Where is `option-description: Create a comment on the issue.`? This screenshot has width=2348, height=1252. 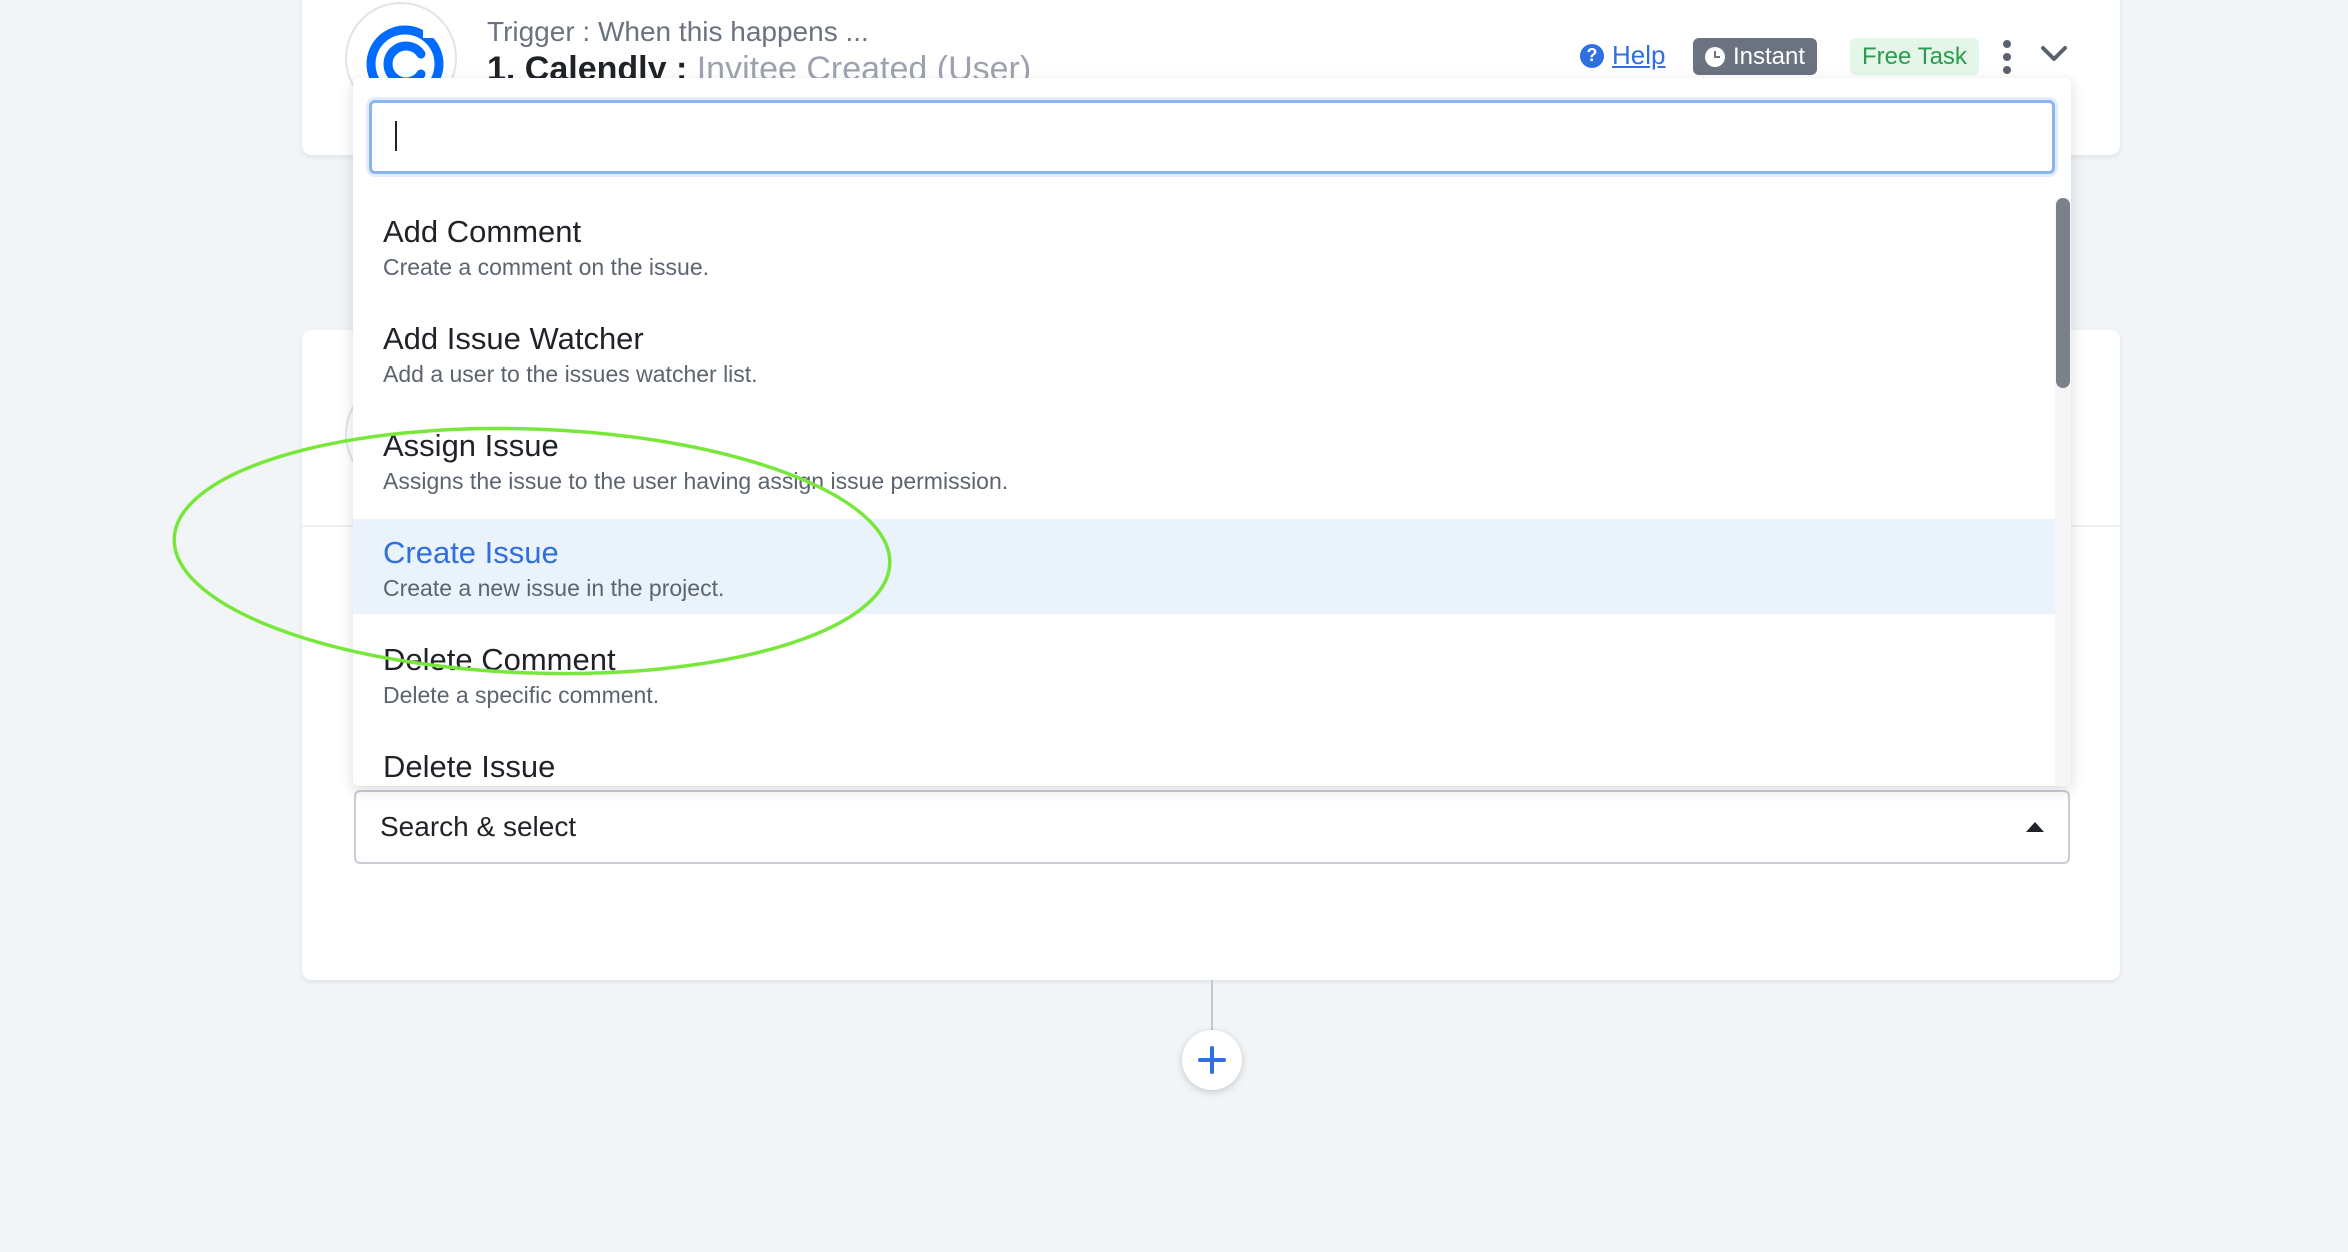
option-description: Create a comment on the issue. is located at coordinates (546, 267).